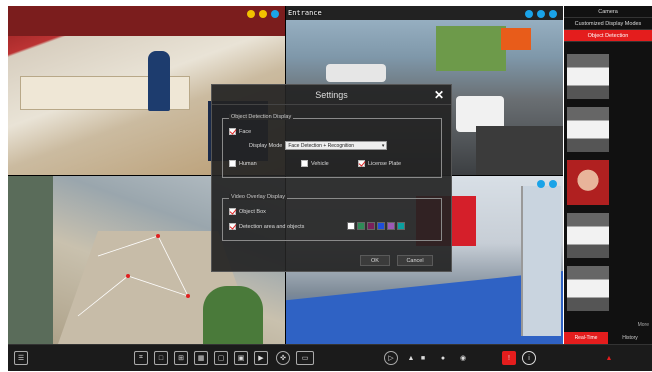  What do you see at coordinates (232, 131) in the screenshot?
I see `face-checkbox` at bounding box center [232, 131].